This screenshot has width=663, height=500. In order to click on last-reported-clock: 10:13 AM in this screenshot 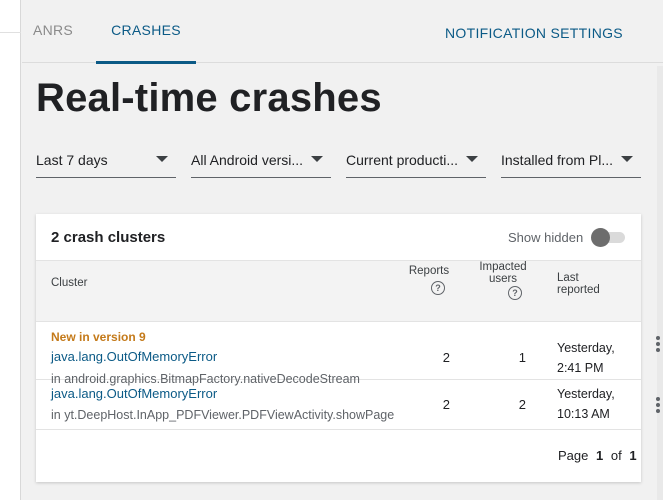, I will do `click(583, 414)`.